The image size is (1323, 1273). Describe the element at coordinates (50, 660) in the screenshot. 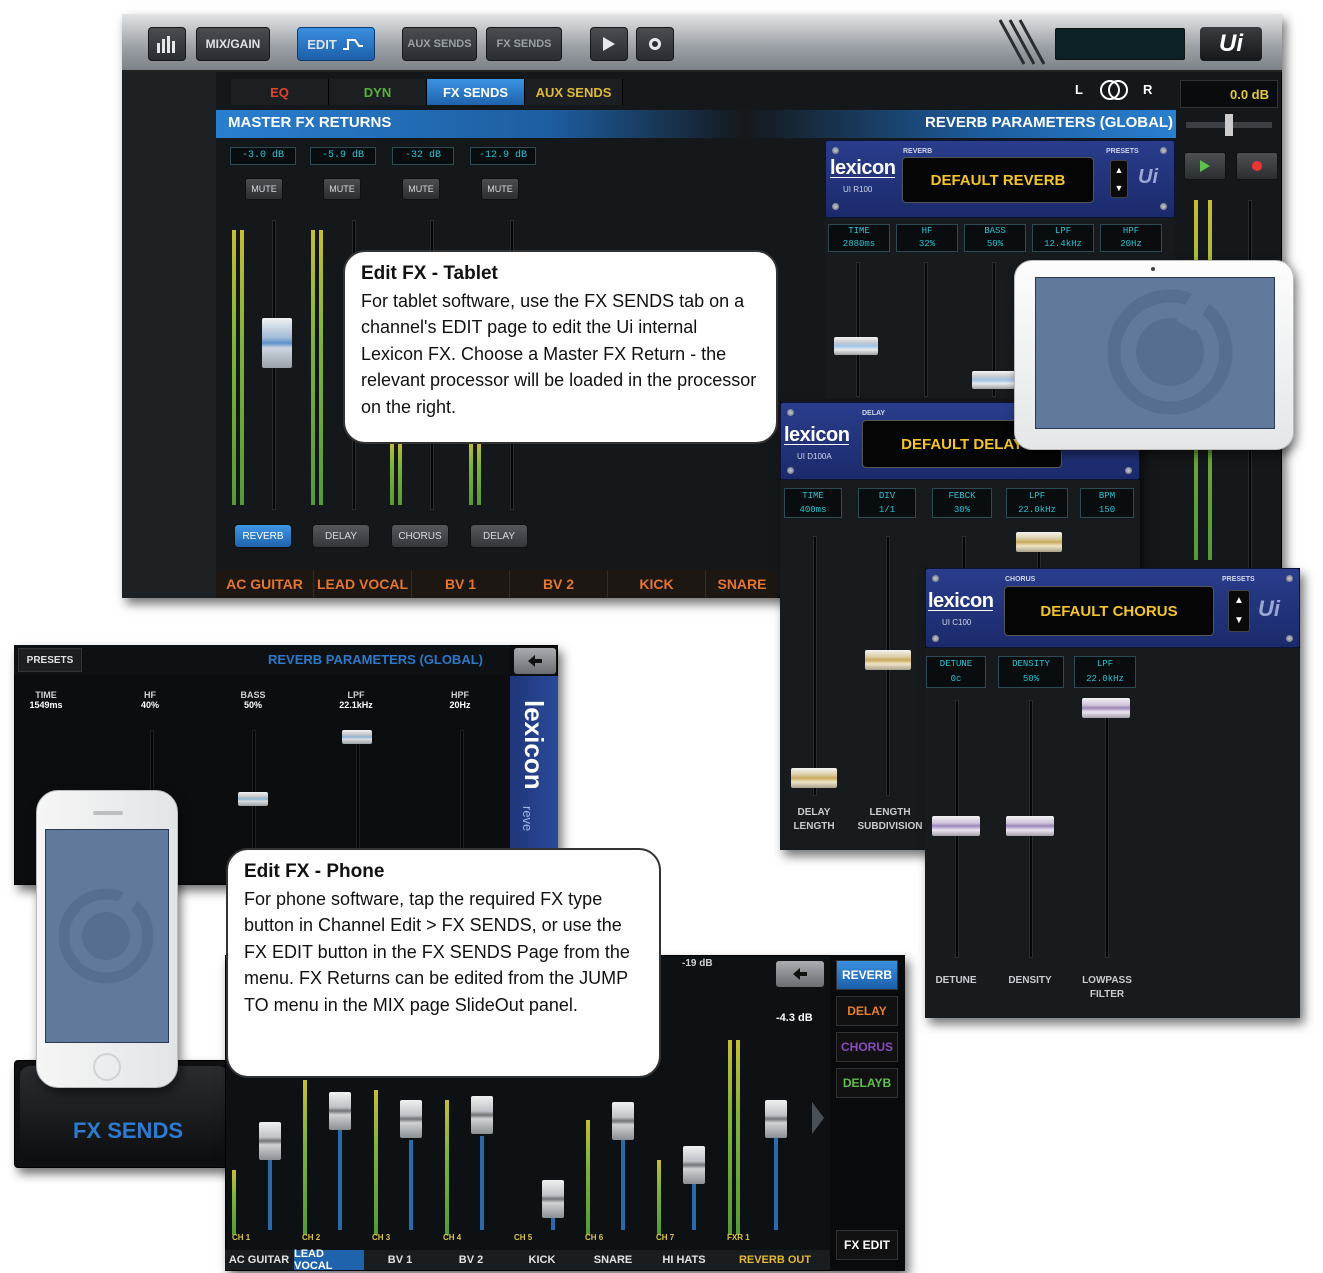

I see `presets-button: PRESETS` at that location.